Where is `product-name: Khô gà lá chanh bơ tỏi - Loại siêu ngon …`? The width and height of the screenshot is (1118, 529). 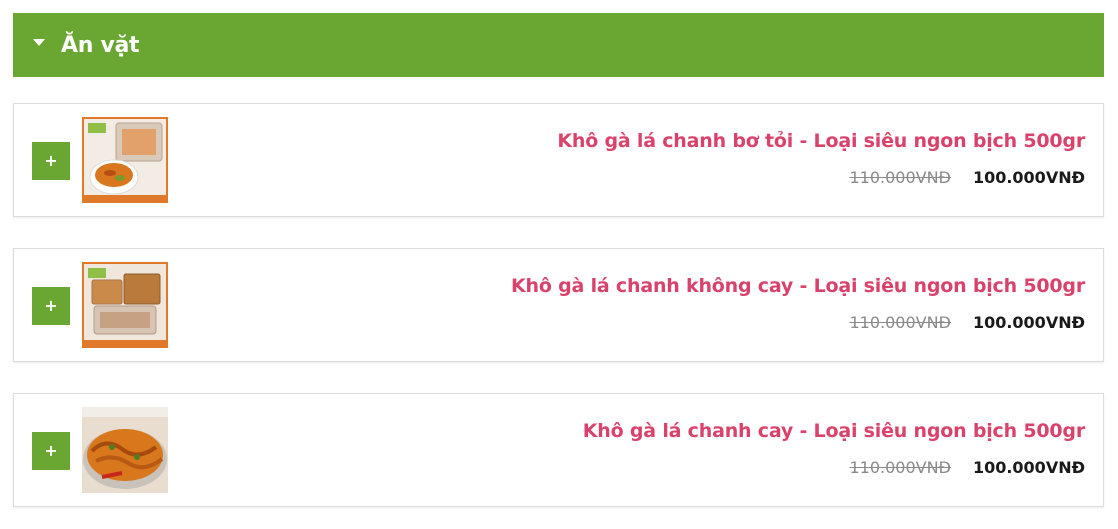
product-name: Khô gà lá chanh bơ tỏi - Loại siêu ngon … is located at coordinates (821, 141).